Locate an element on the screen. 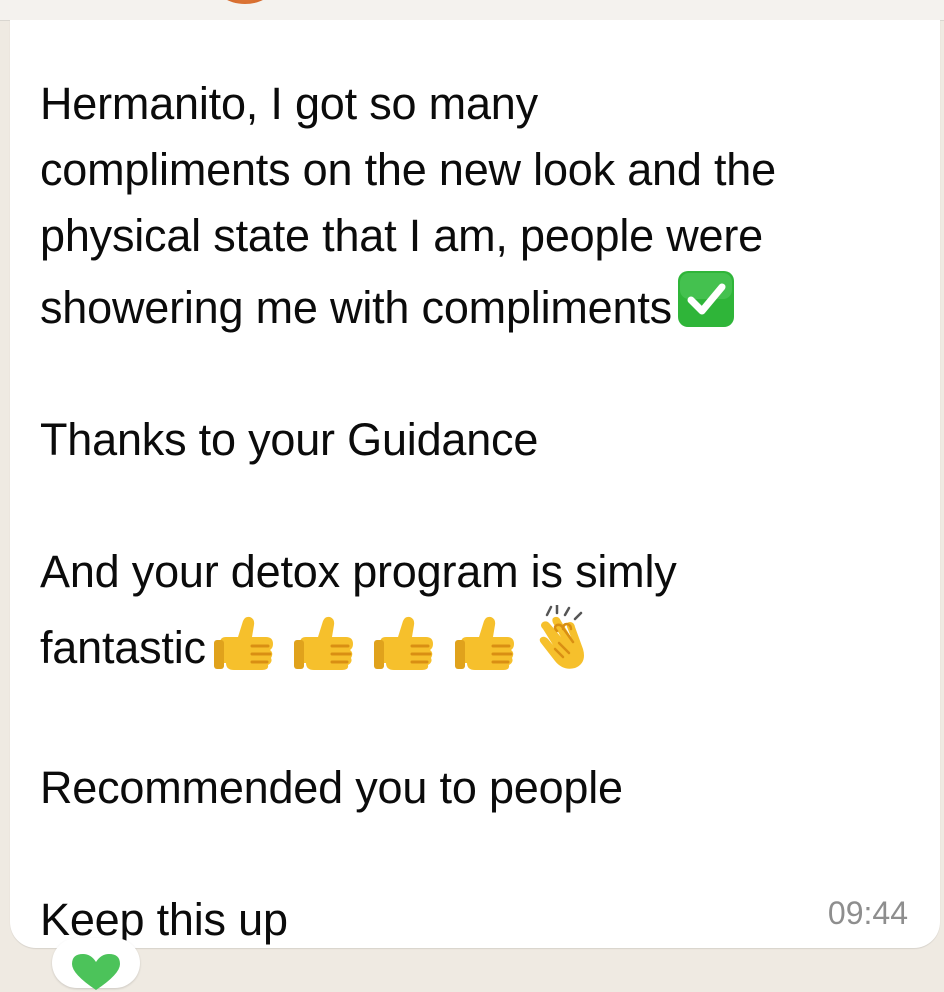  message-line: physical state that I am, people were is located at coordinates (401, 235).